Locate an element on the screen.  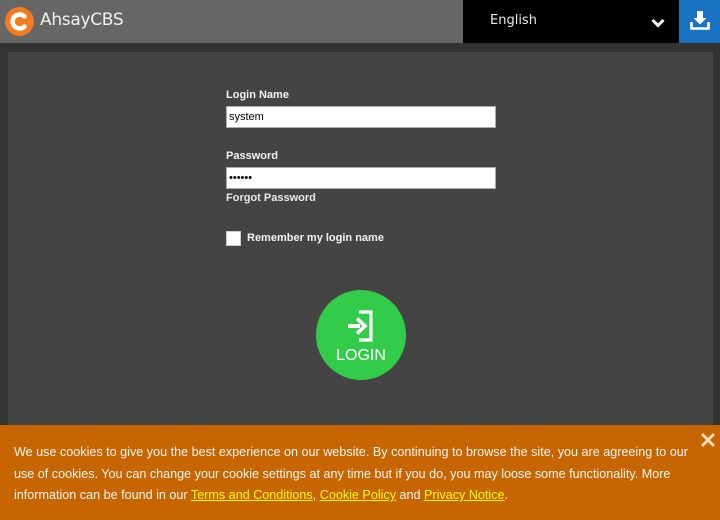
login-button: LOGIN is located at coordinates (361, 335).